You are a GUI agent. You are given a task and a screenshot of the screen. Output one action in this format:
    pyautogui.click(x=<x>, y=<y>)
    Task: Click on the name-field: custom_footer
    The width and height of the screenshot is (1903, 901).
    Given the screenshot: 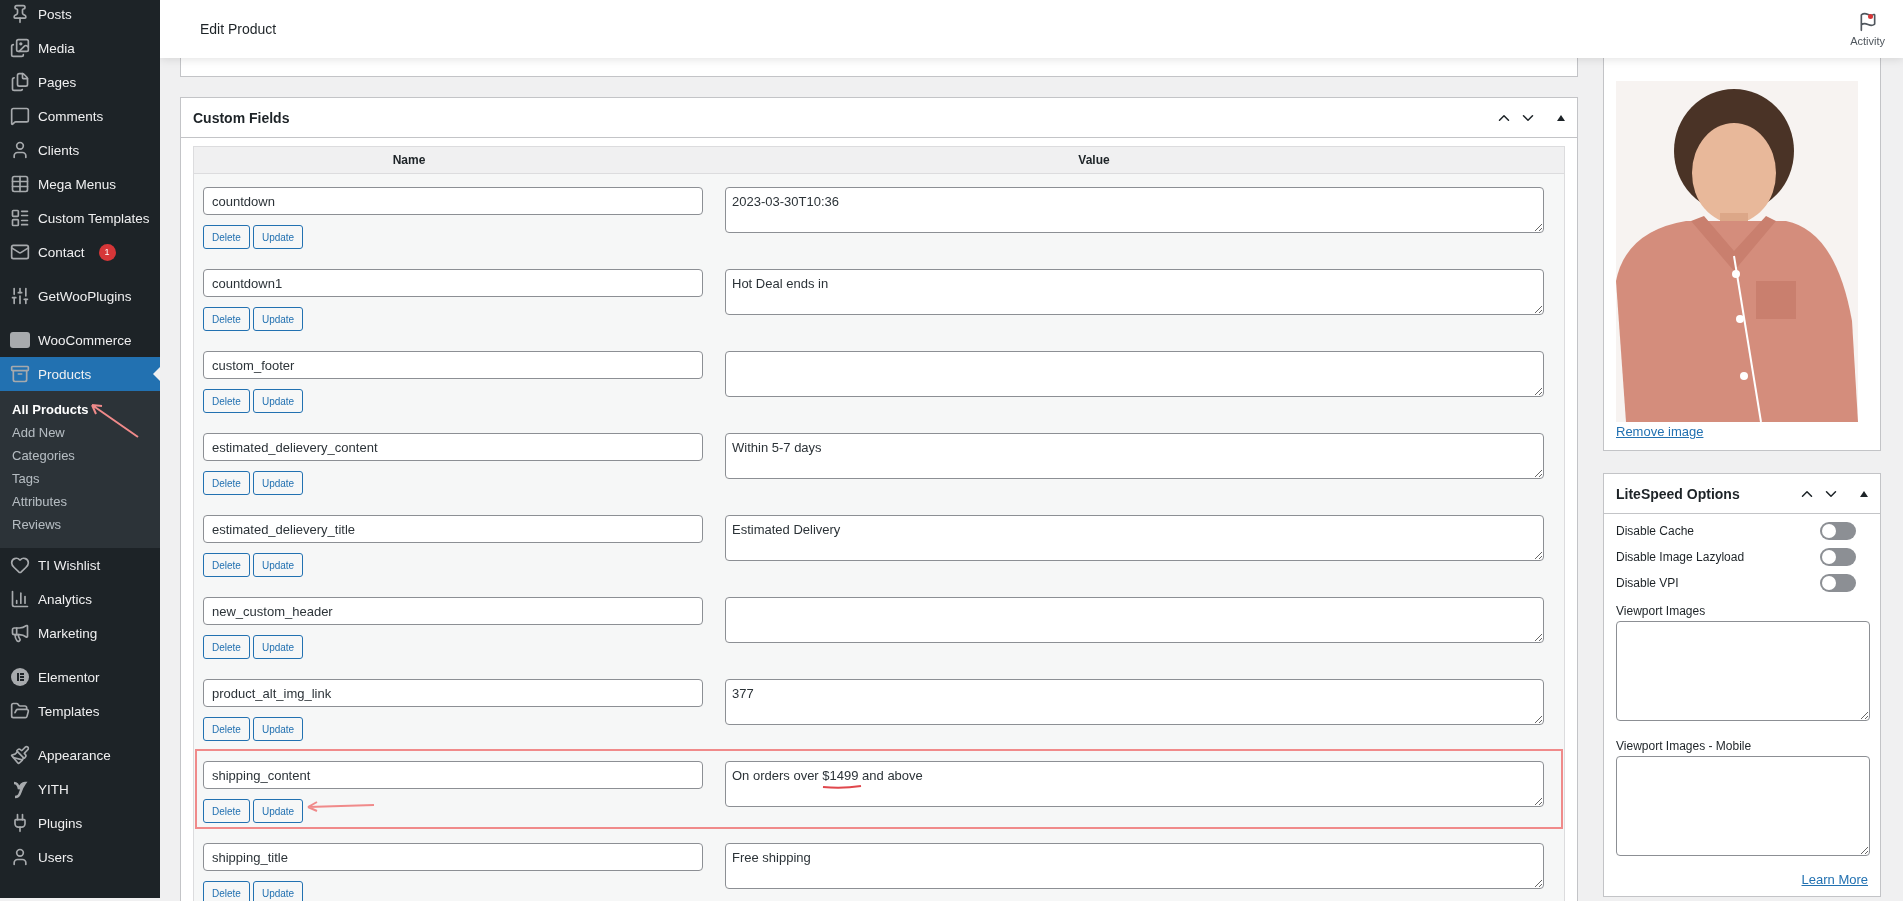 What is the action you would take?
    pyautogui.click(x=453, y=365)
    